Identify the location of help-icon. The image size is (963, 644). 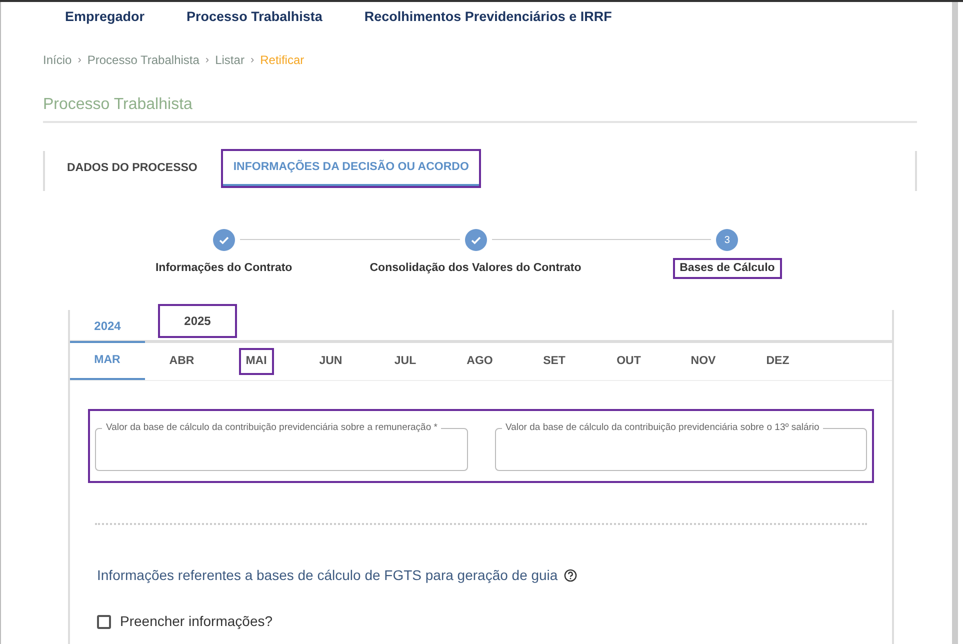
(570, 575).